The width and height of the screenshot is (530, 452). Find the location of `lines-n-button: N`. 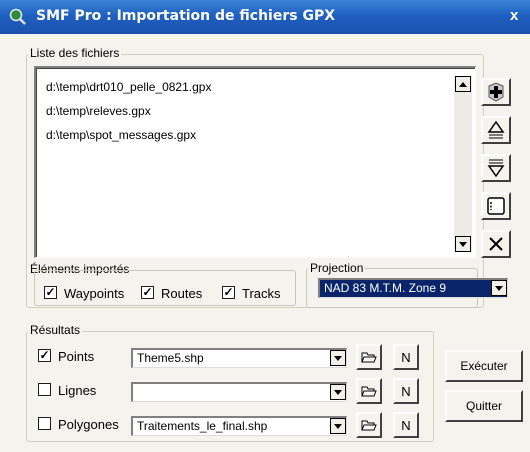

lines-n-button: N is located at coordinates (406, 391).